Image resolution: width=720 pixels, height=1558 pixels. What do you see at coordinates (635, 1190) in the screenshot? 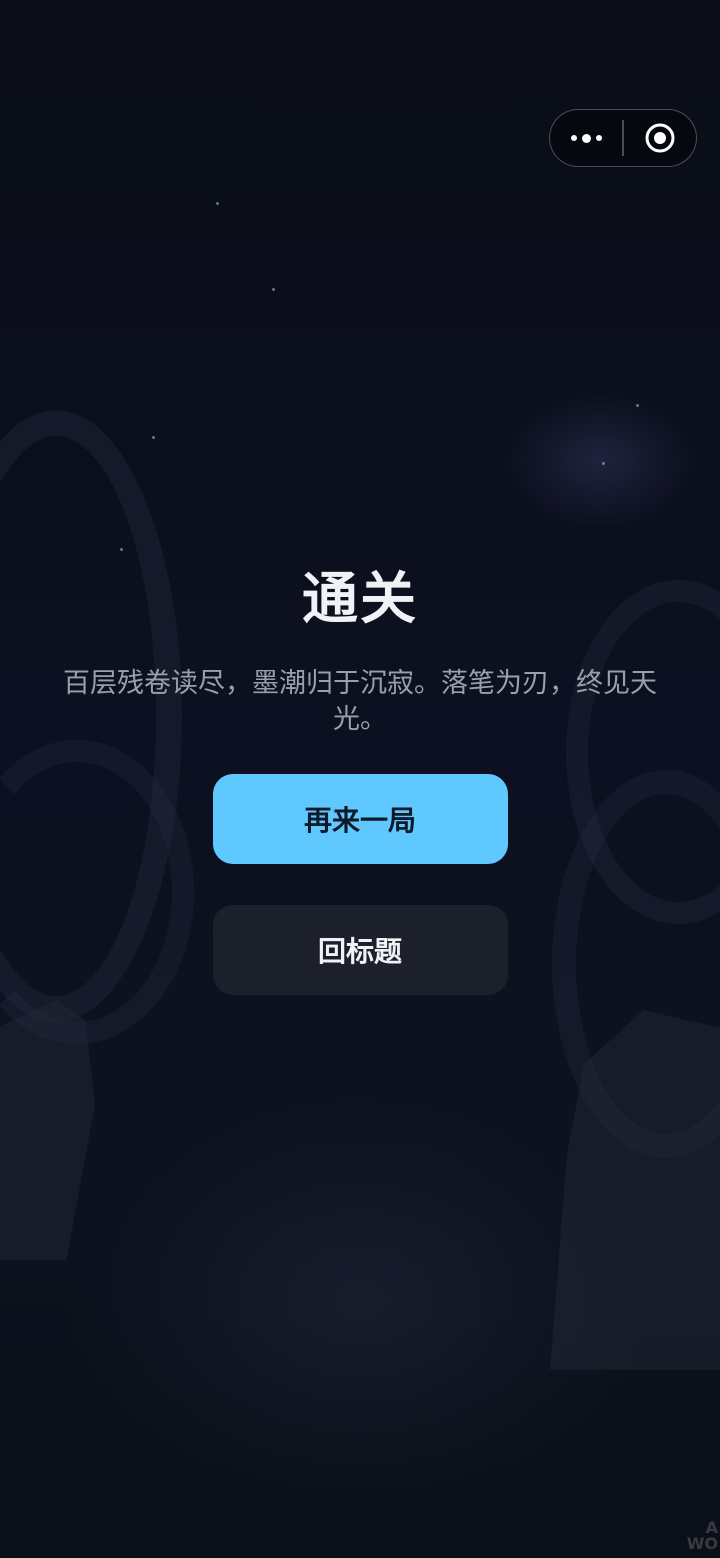
I see `background-ruin-right` at bounding box center [635, 1190].